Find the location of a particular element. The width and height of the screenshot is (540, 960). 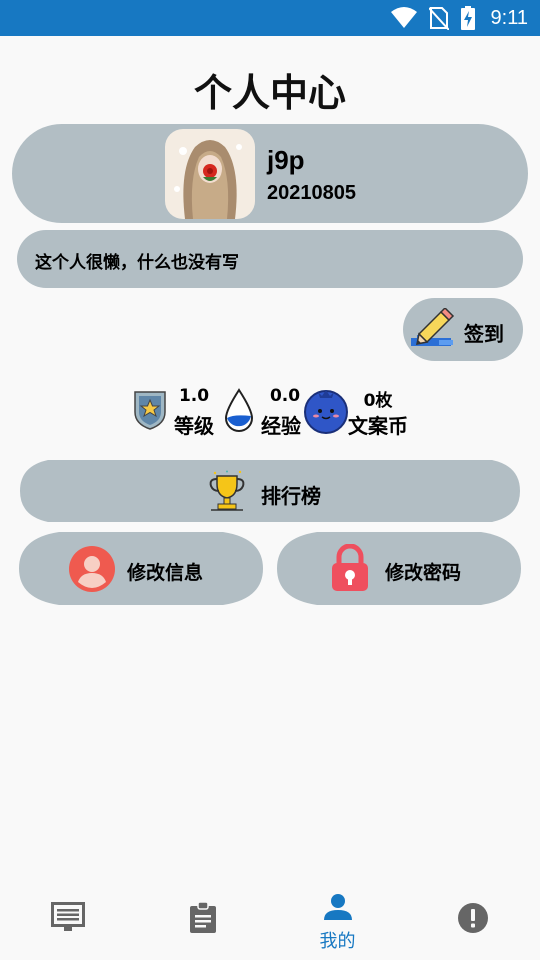

info-icon is located at coordinates (472, 918).